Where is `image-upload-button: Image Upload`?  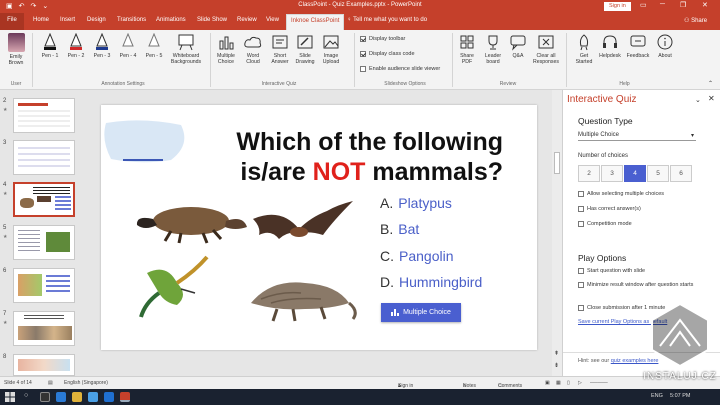
image-upload-button: Image Upload is located at coordinates (331, 49).